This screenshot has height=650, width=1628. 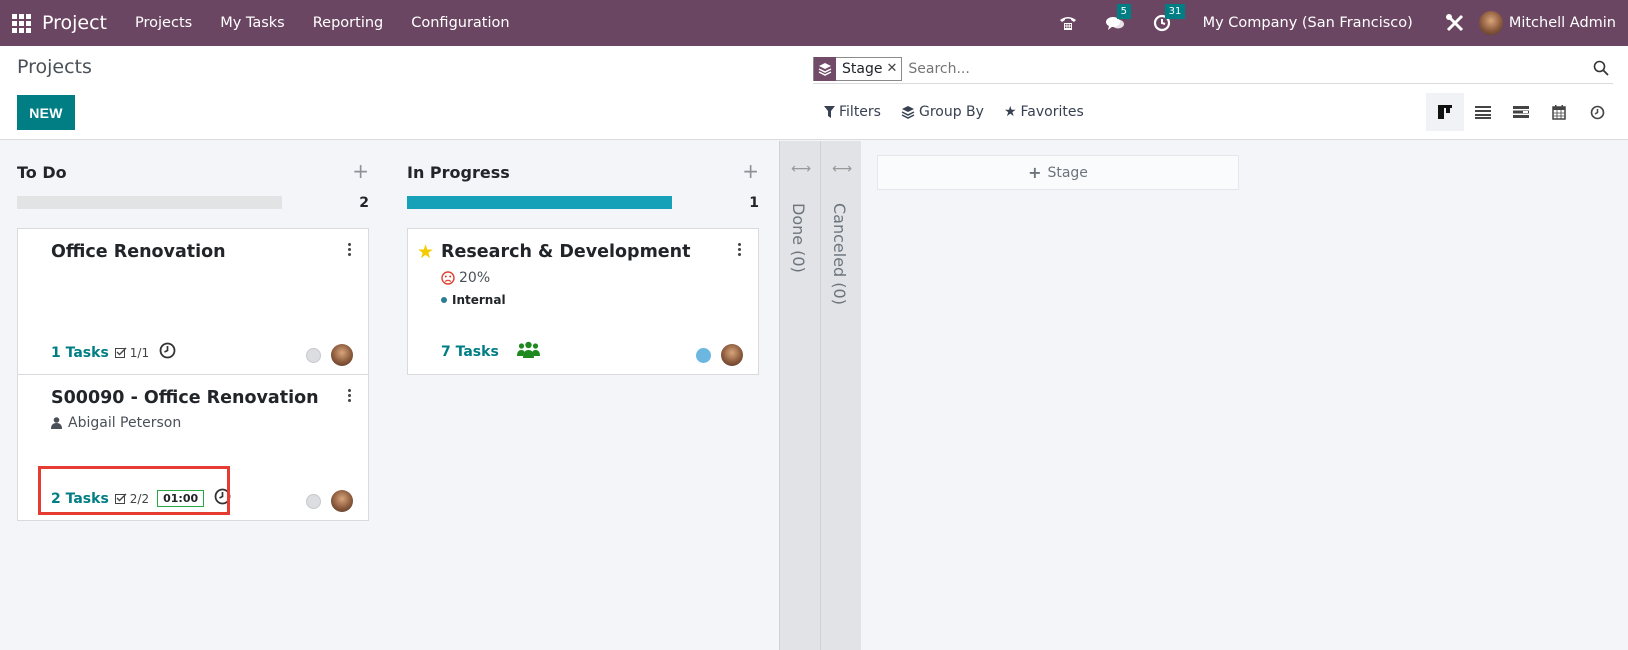 I want to click on app-name: Project, so click(x=74, y=23).